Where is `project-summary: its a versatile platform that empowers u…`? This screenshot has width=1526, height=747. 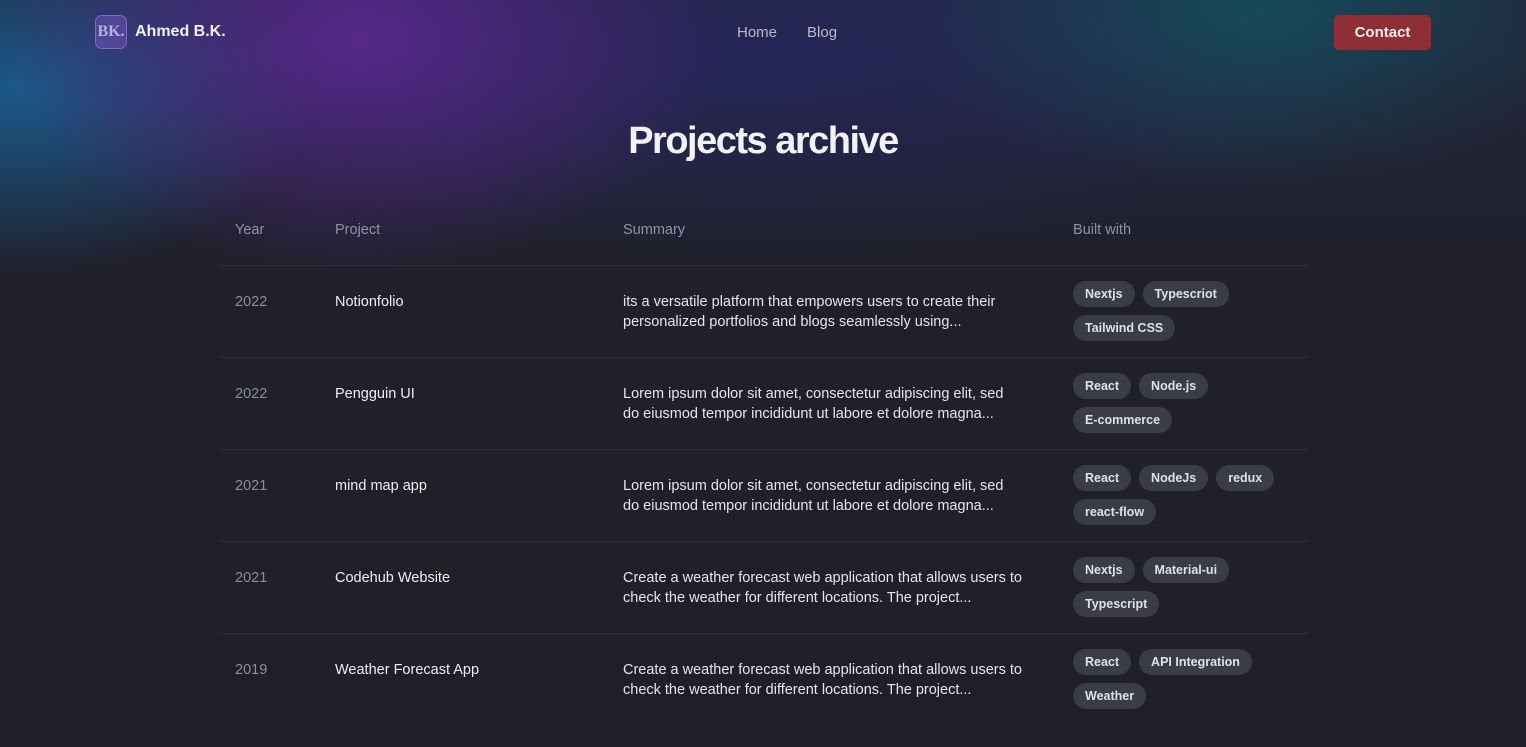
project-summary: its a versatile platform that empowers u… is located at coordinates (809, 312).